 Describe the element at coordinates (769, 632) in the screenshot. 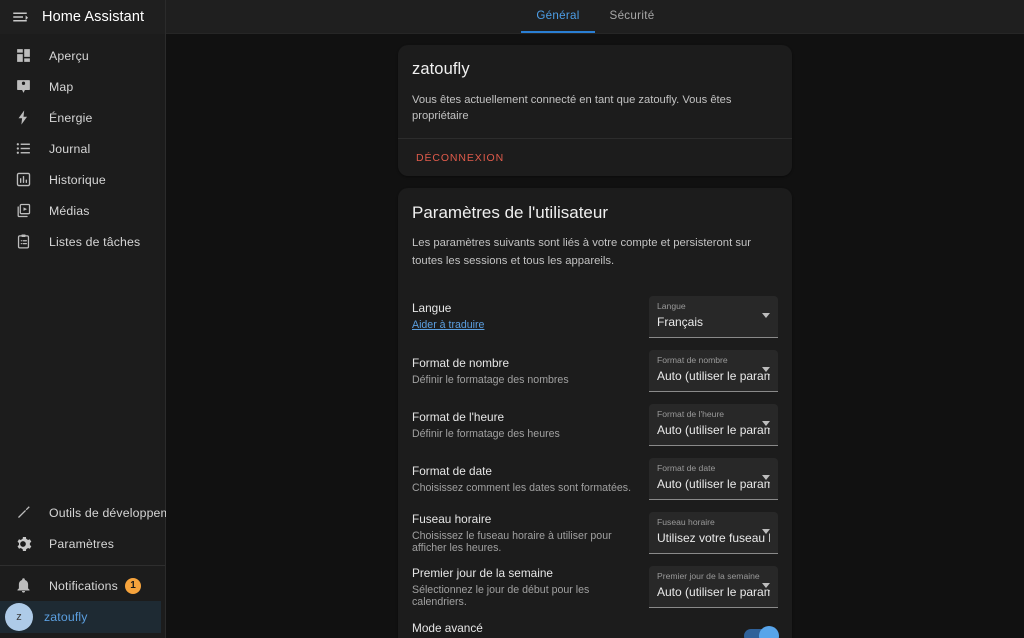

I see `toggle-knob` at that location.